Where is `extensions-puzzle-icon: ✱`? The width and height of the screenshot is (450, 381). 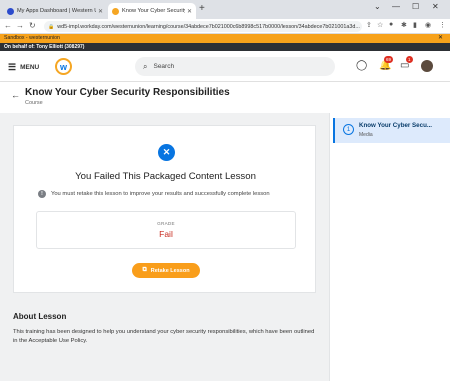
extensions-puzzle-icon: ✱ is located at coordinates (404, 25).